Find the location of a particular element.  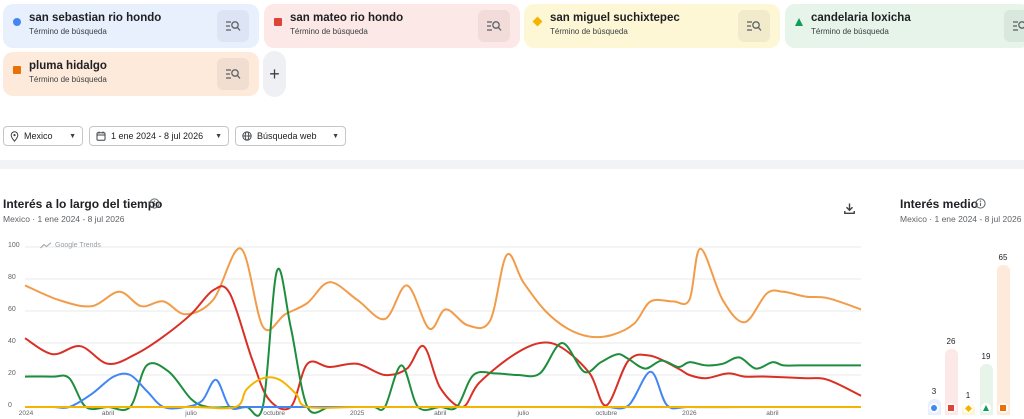

x-tick-label: 2024 is located at coordinates (26, 413).